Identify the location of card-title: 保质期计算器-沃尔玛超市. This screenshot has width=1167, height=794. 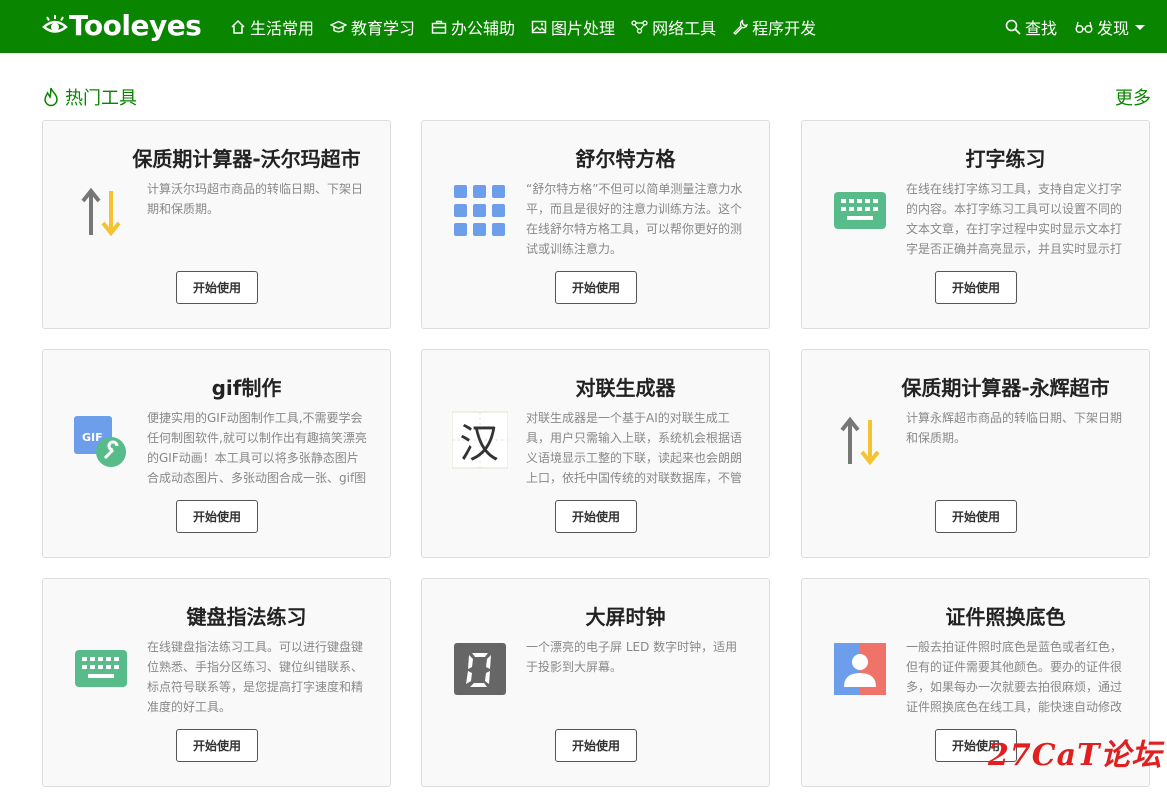
(246, 159).